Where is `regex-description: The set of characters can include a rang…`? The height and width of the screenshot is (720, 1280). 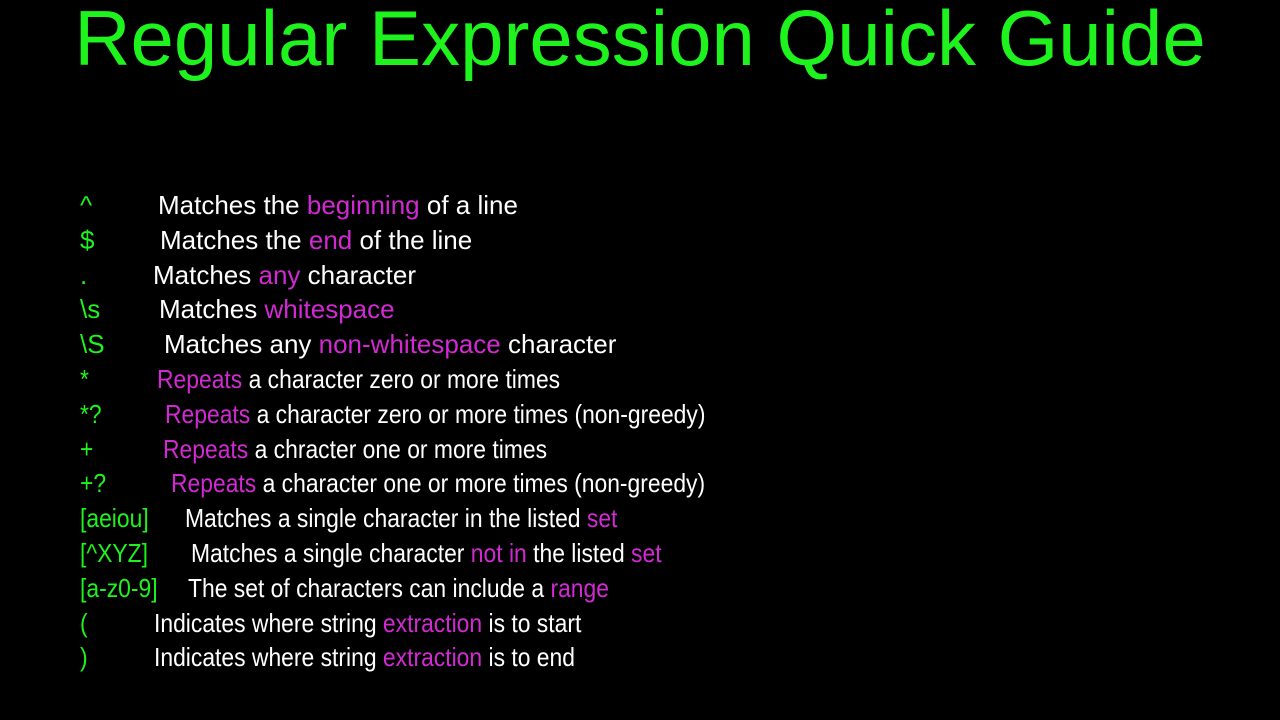
regex-description: The set of characters can include a rang… is located at coordinates (398, 588).